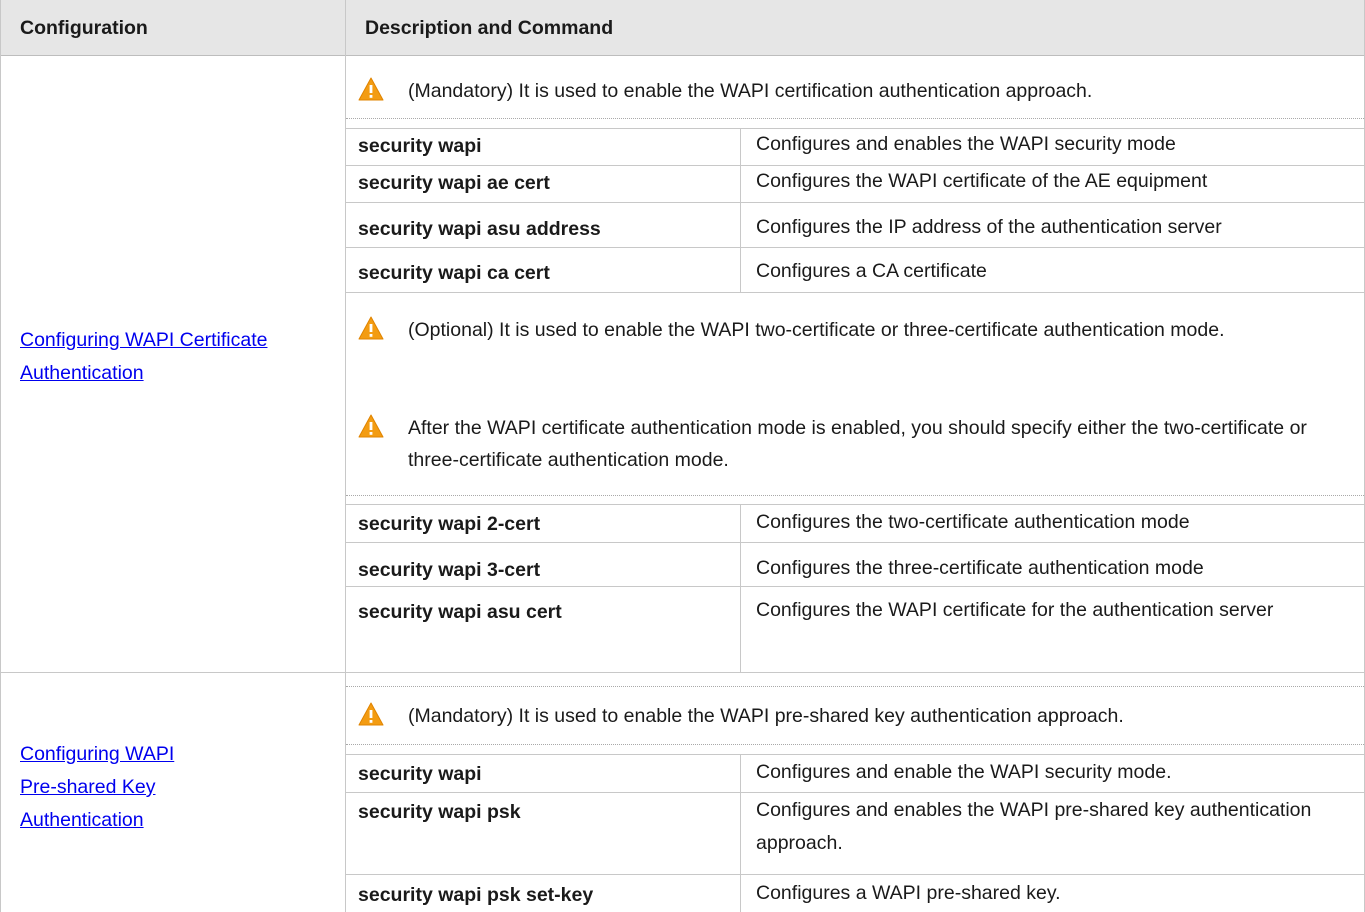 The image size is (1365, 912). What do you see at coordinates (489, 28) in the screenshot?
I see `header-description: Description and Command` at bounding box center [489, 28].